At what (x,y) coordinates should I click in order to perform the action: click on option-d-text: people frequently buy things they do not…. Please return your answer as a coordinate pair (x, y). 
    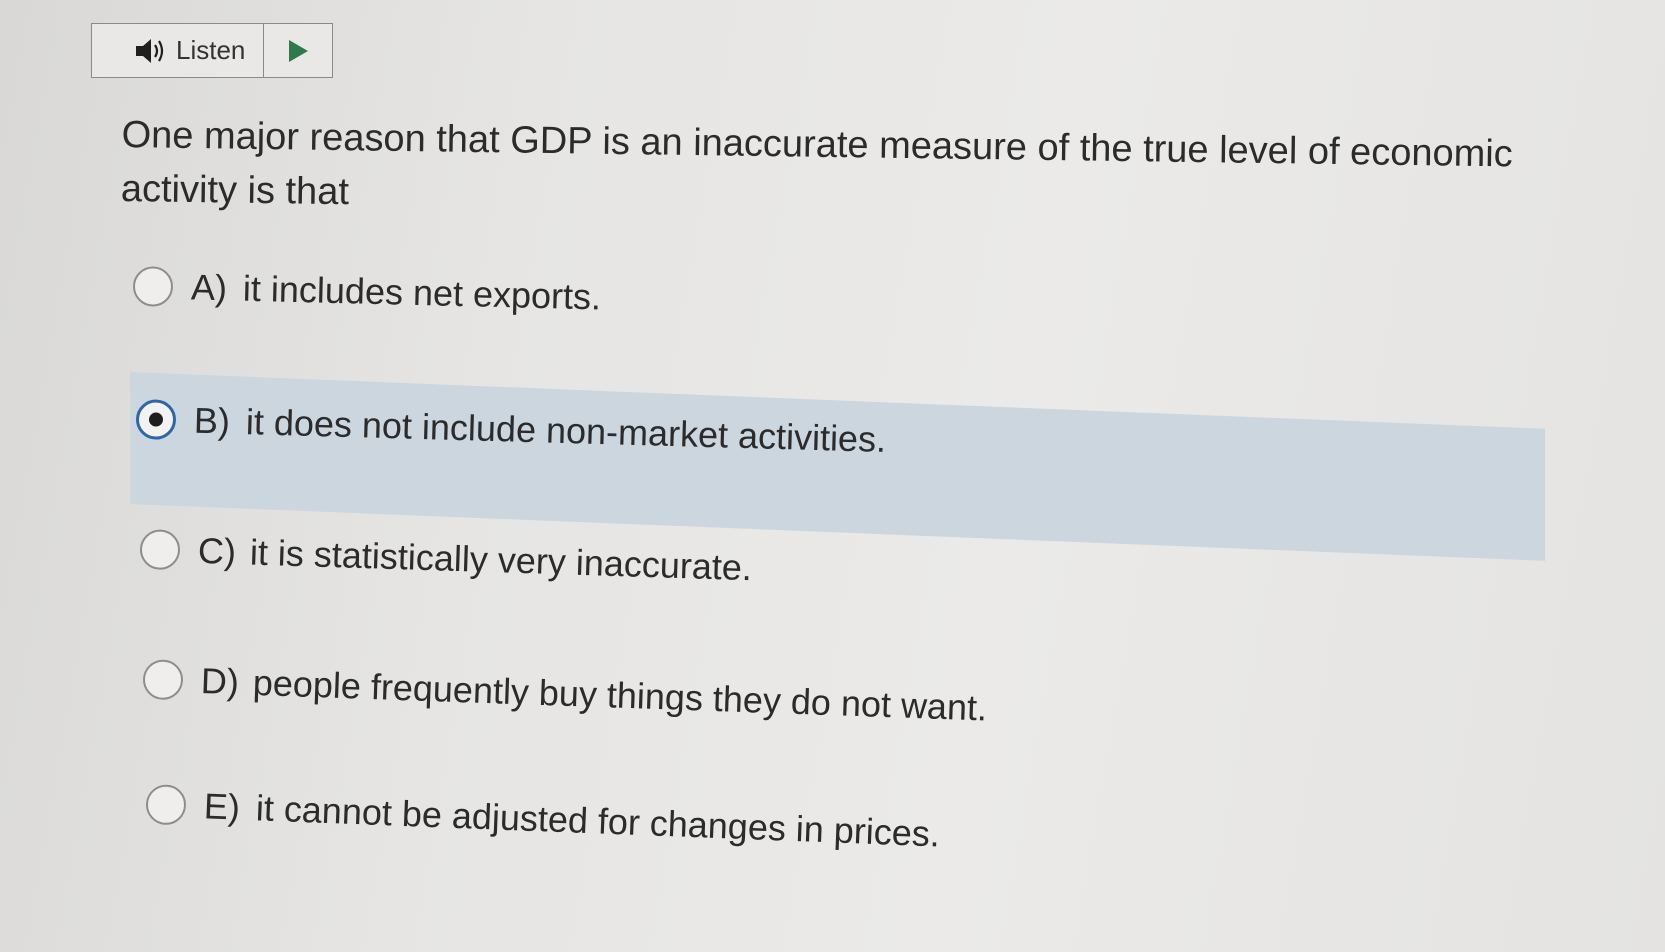
    Looking at the image, I should click on (620, 695).